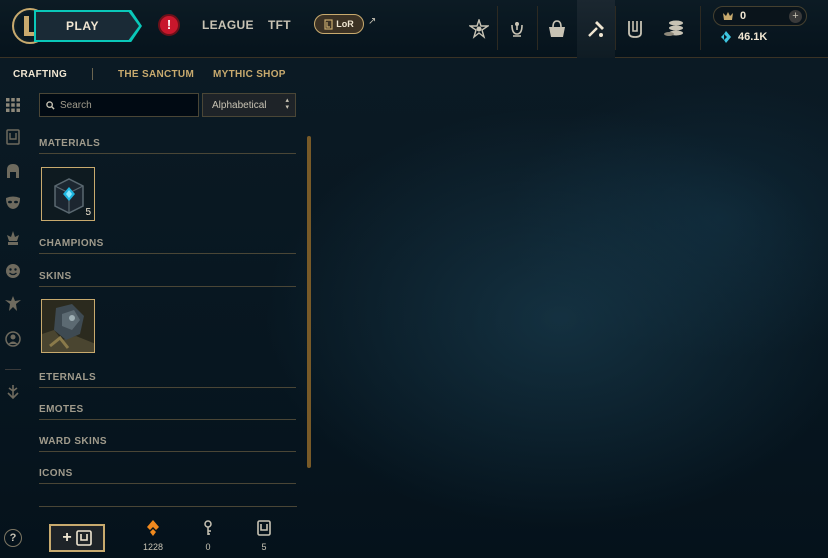 The image size is (828, 558). Describe the element at coordinates (557, 29) in the screenshot. I see `store-bag-icon` at that location.